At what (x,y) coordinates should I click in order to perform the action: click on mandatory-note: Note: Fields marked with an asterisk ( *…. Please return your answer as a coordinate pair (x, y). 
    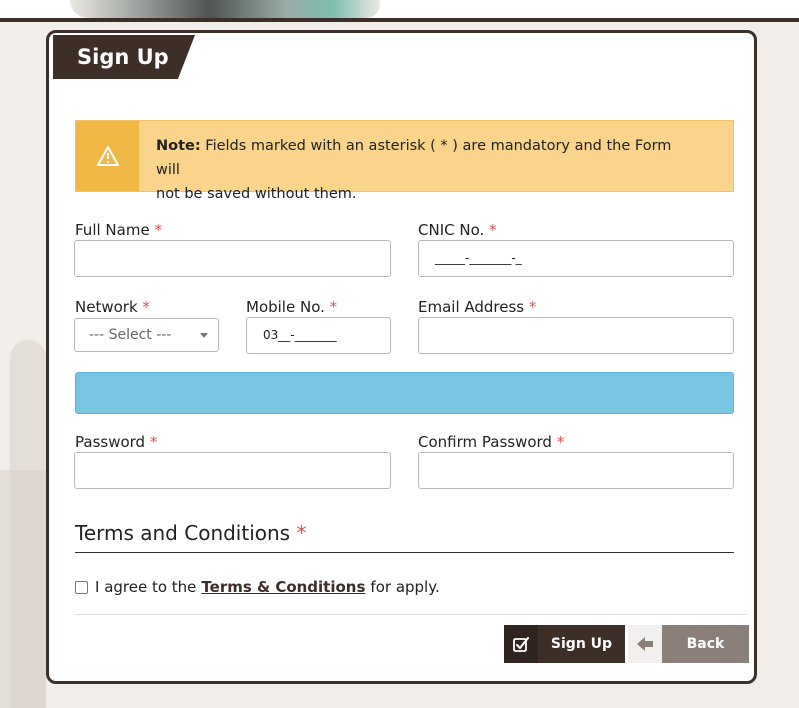
    Looking at the image, I should click on (404, 161).